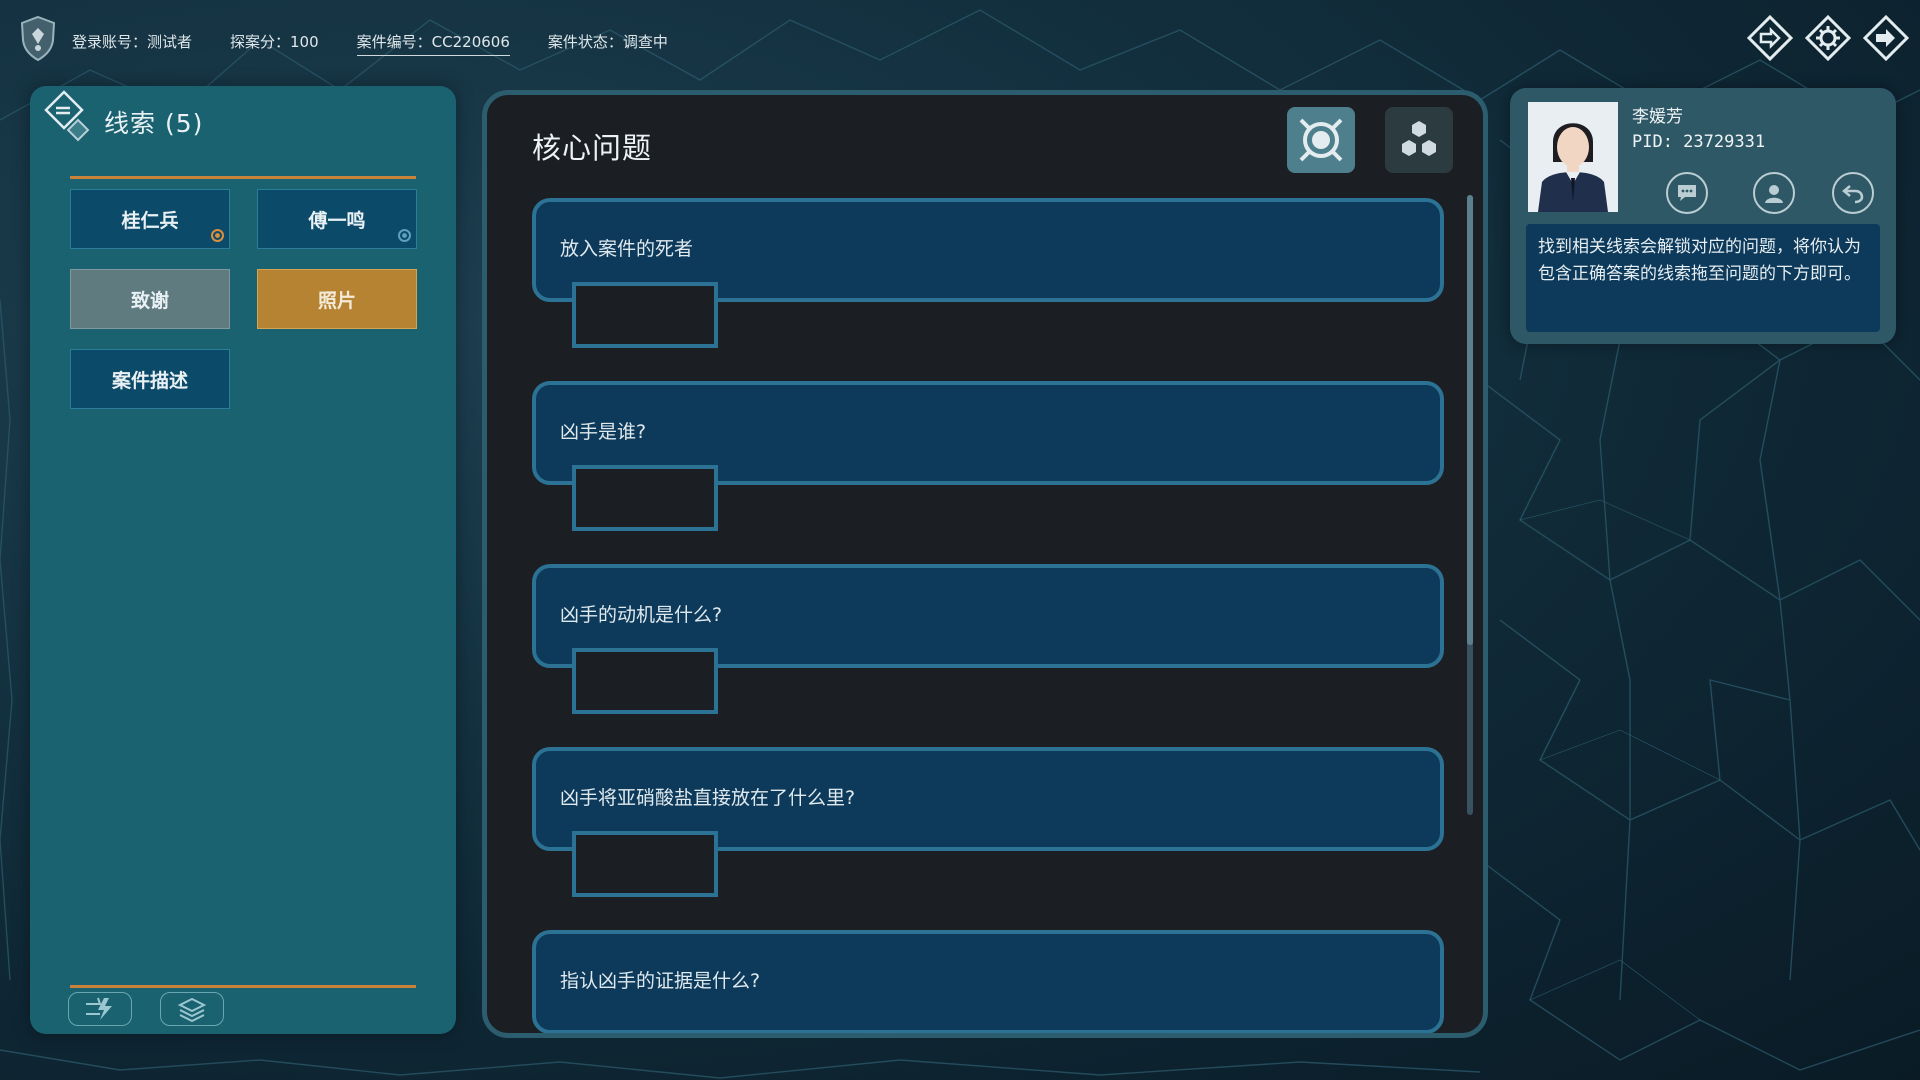 This screenshot has height=1080, width=1920. I want to click on officer-name: 李媛芳, so click(1657, 117).